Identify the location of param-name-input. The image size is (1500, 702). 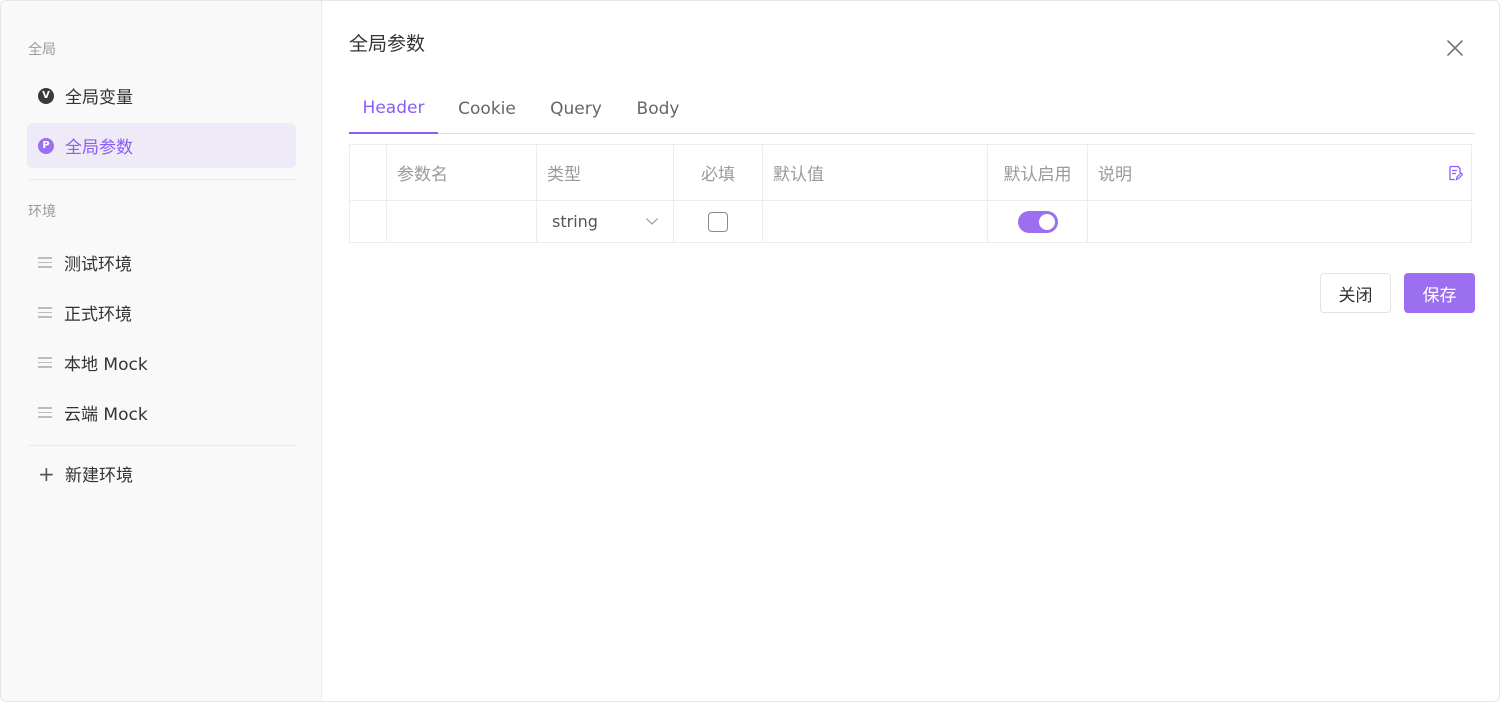
(462, 221).